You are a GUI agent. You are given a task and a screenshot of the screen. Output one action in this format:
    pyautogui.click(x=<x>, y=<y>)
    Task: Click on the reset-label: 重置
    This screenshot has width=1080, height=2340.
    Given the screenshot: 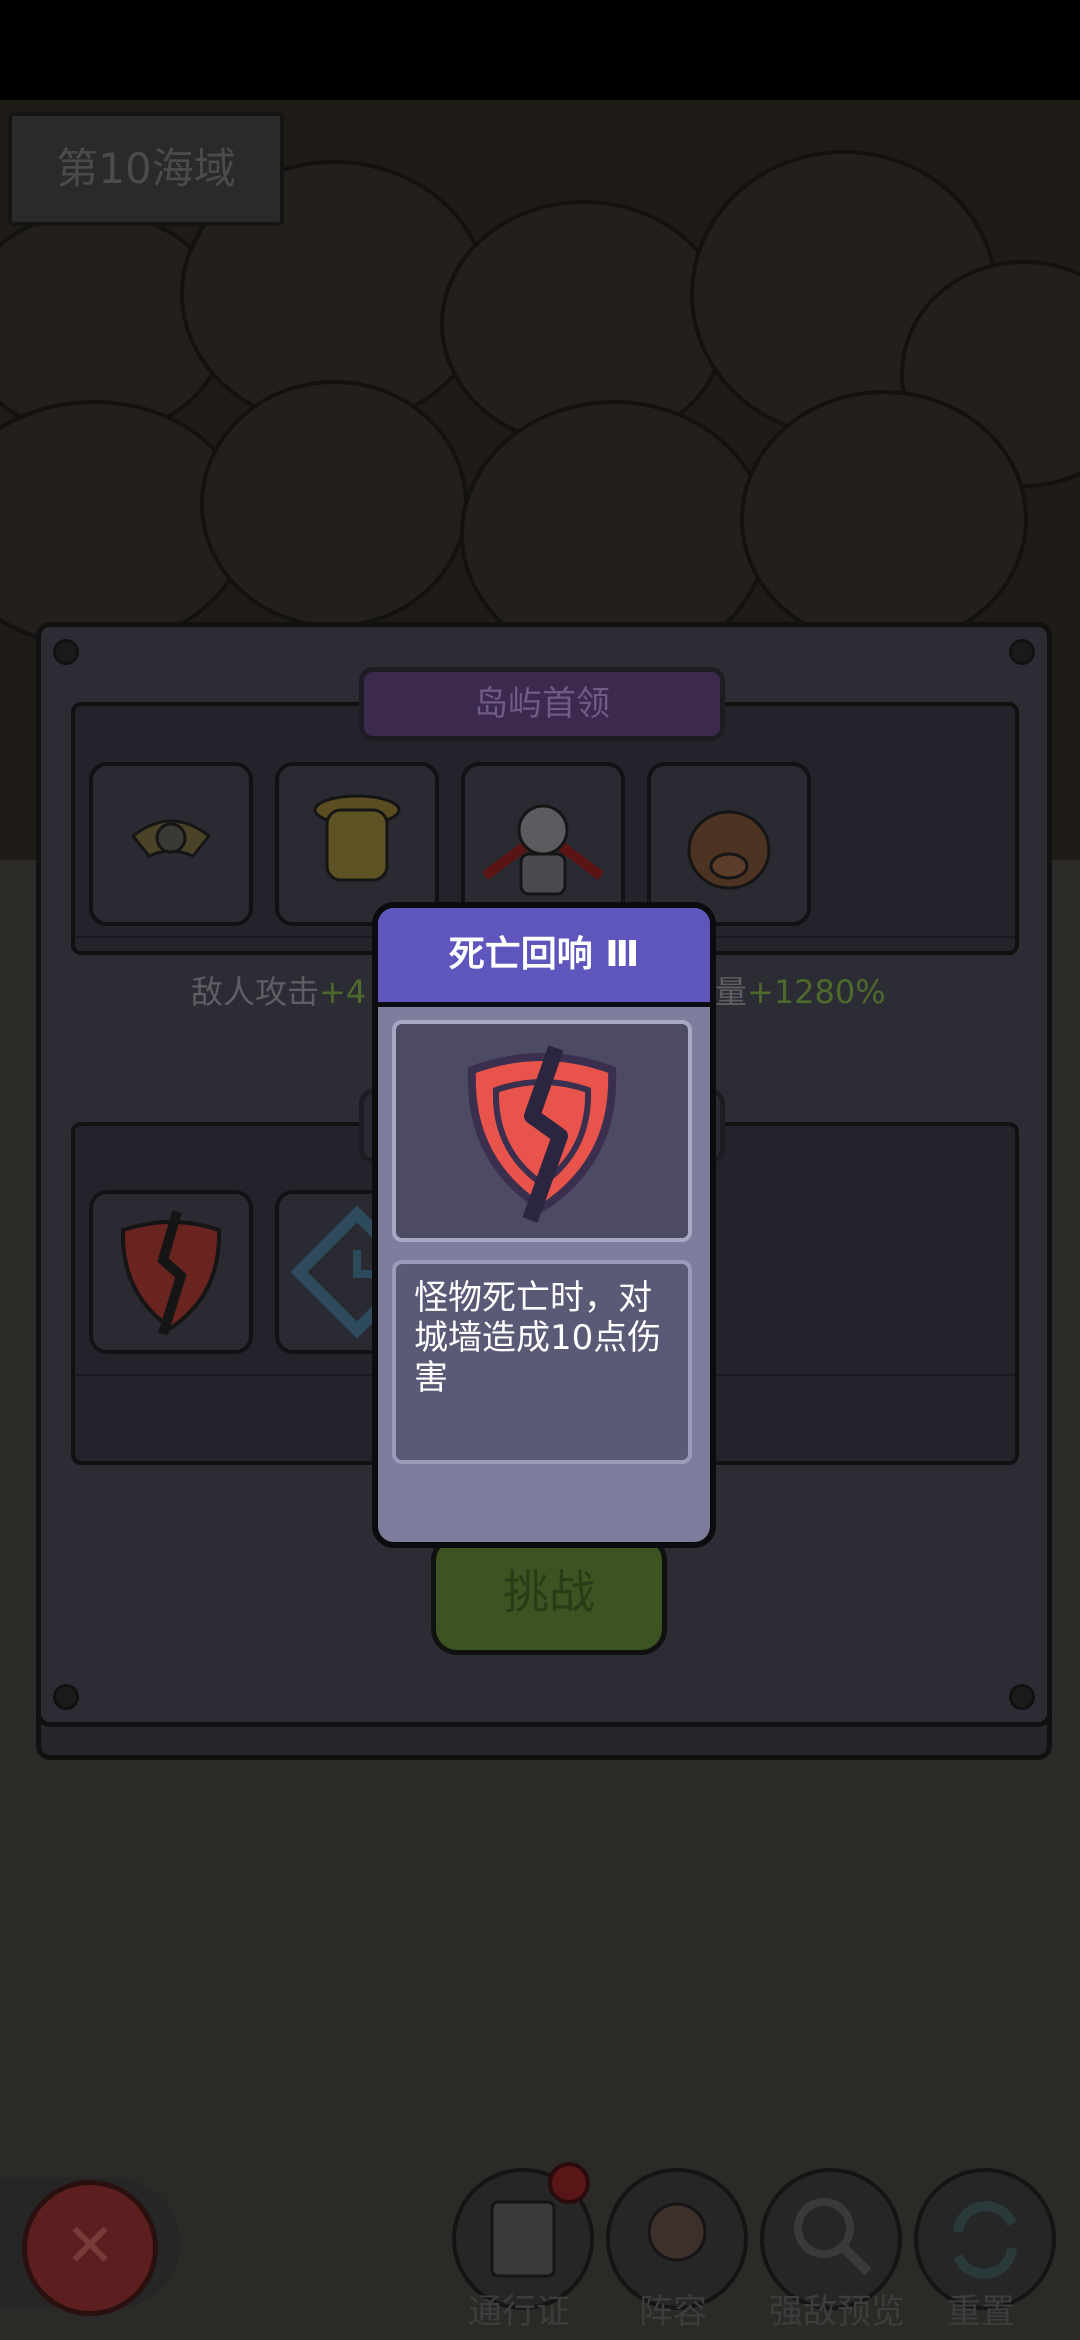 What is the action you would take?
    pyautogui.click(x=981, y=2312)
    